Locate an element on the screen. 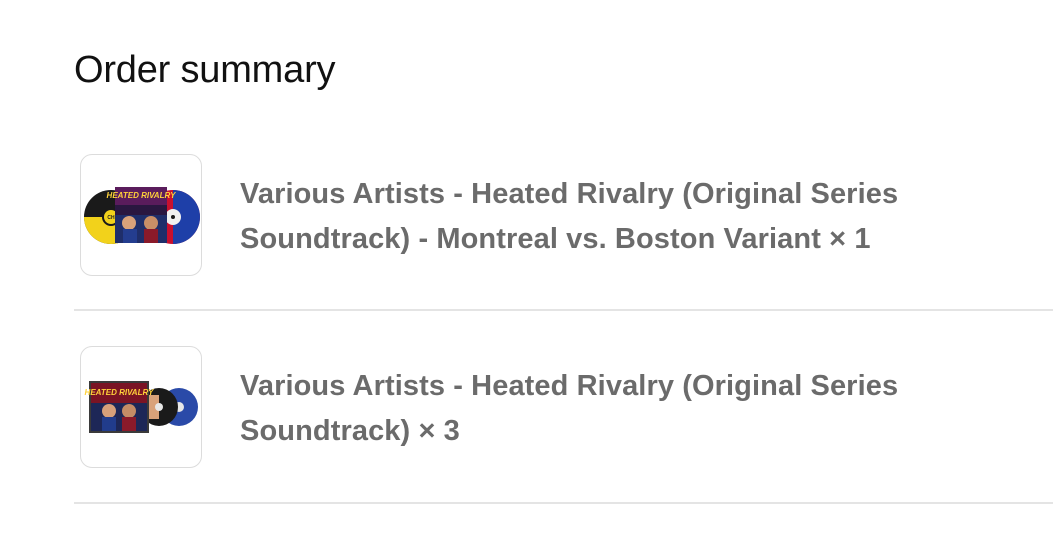 The image size is (1053, 548). product-quantity: × 3 is located at coordinates (439, 431).